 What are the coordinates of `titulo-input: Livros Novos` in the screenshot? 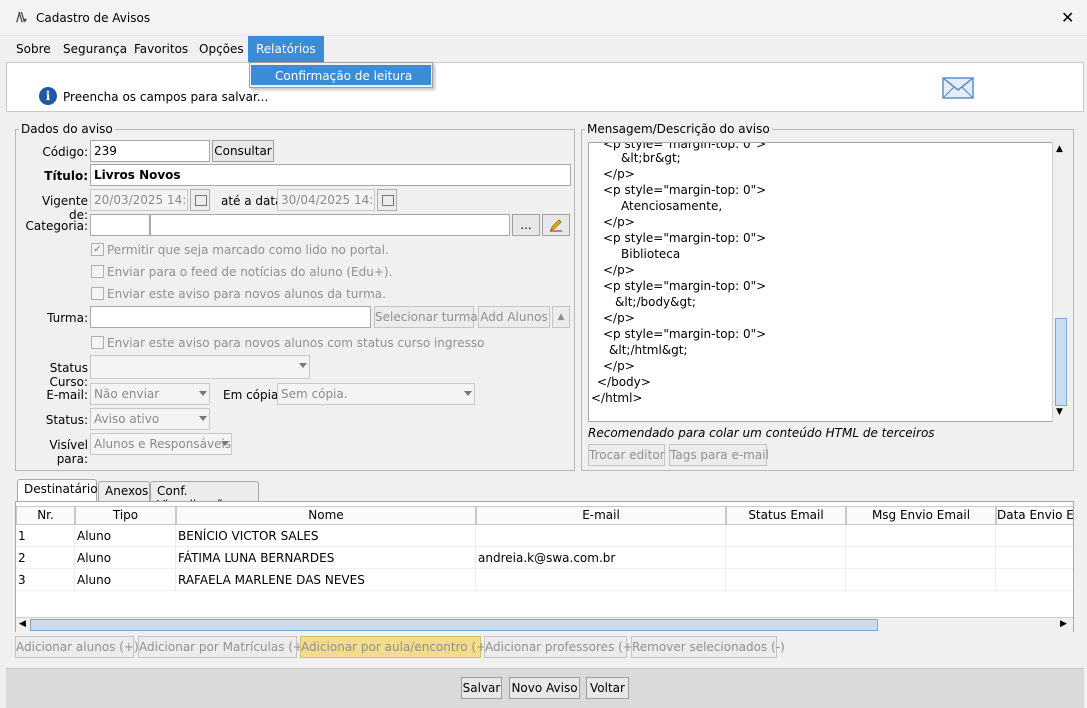 It's located at (330, 175).